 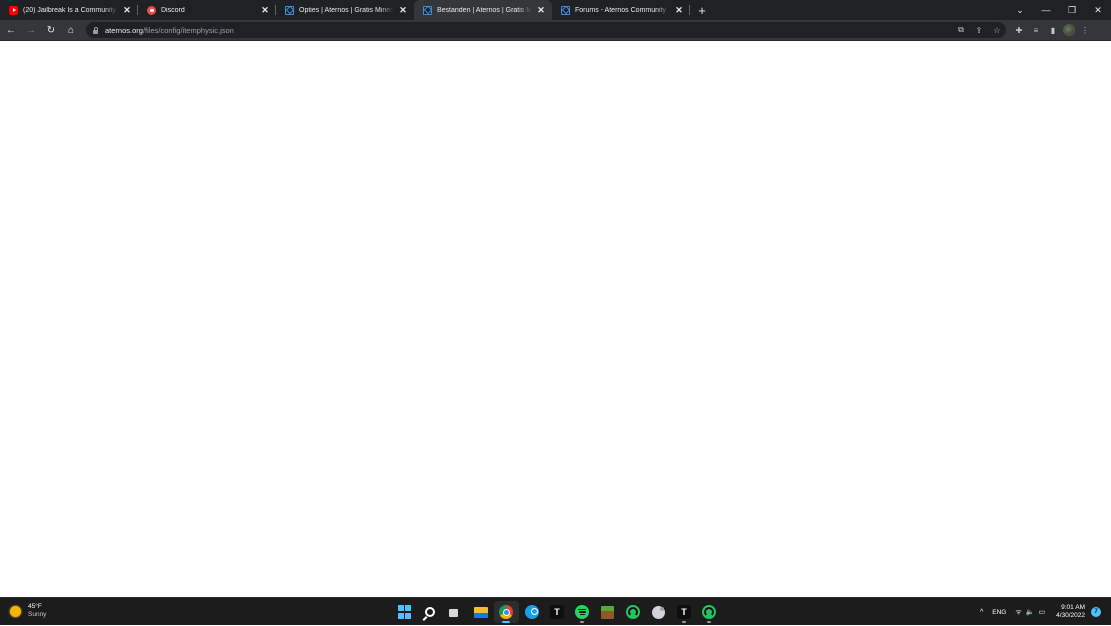 I want to click on battery-icon: ▭, so click(x=1041, y=612).